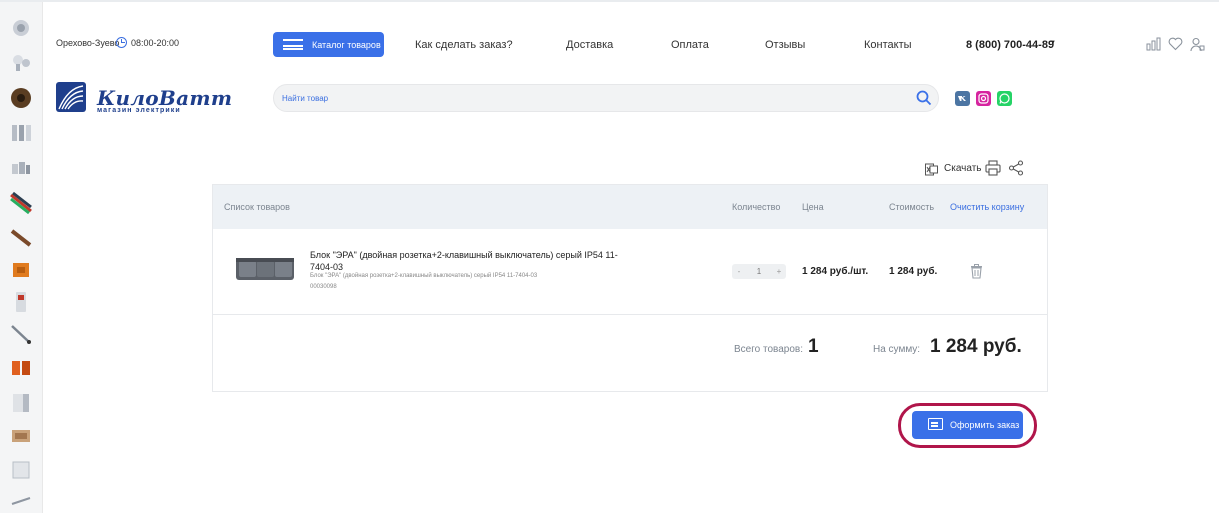 The image size is (1219, 513). Describe the element at coordinates (582, 98) in the screenshot. I see `search-input` at that location.